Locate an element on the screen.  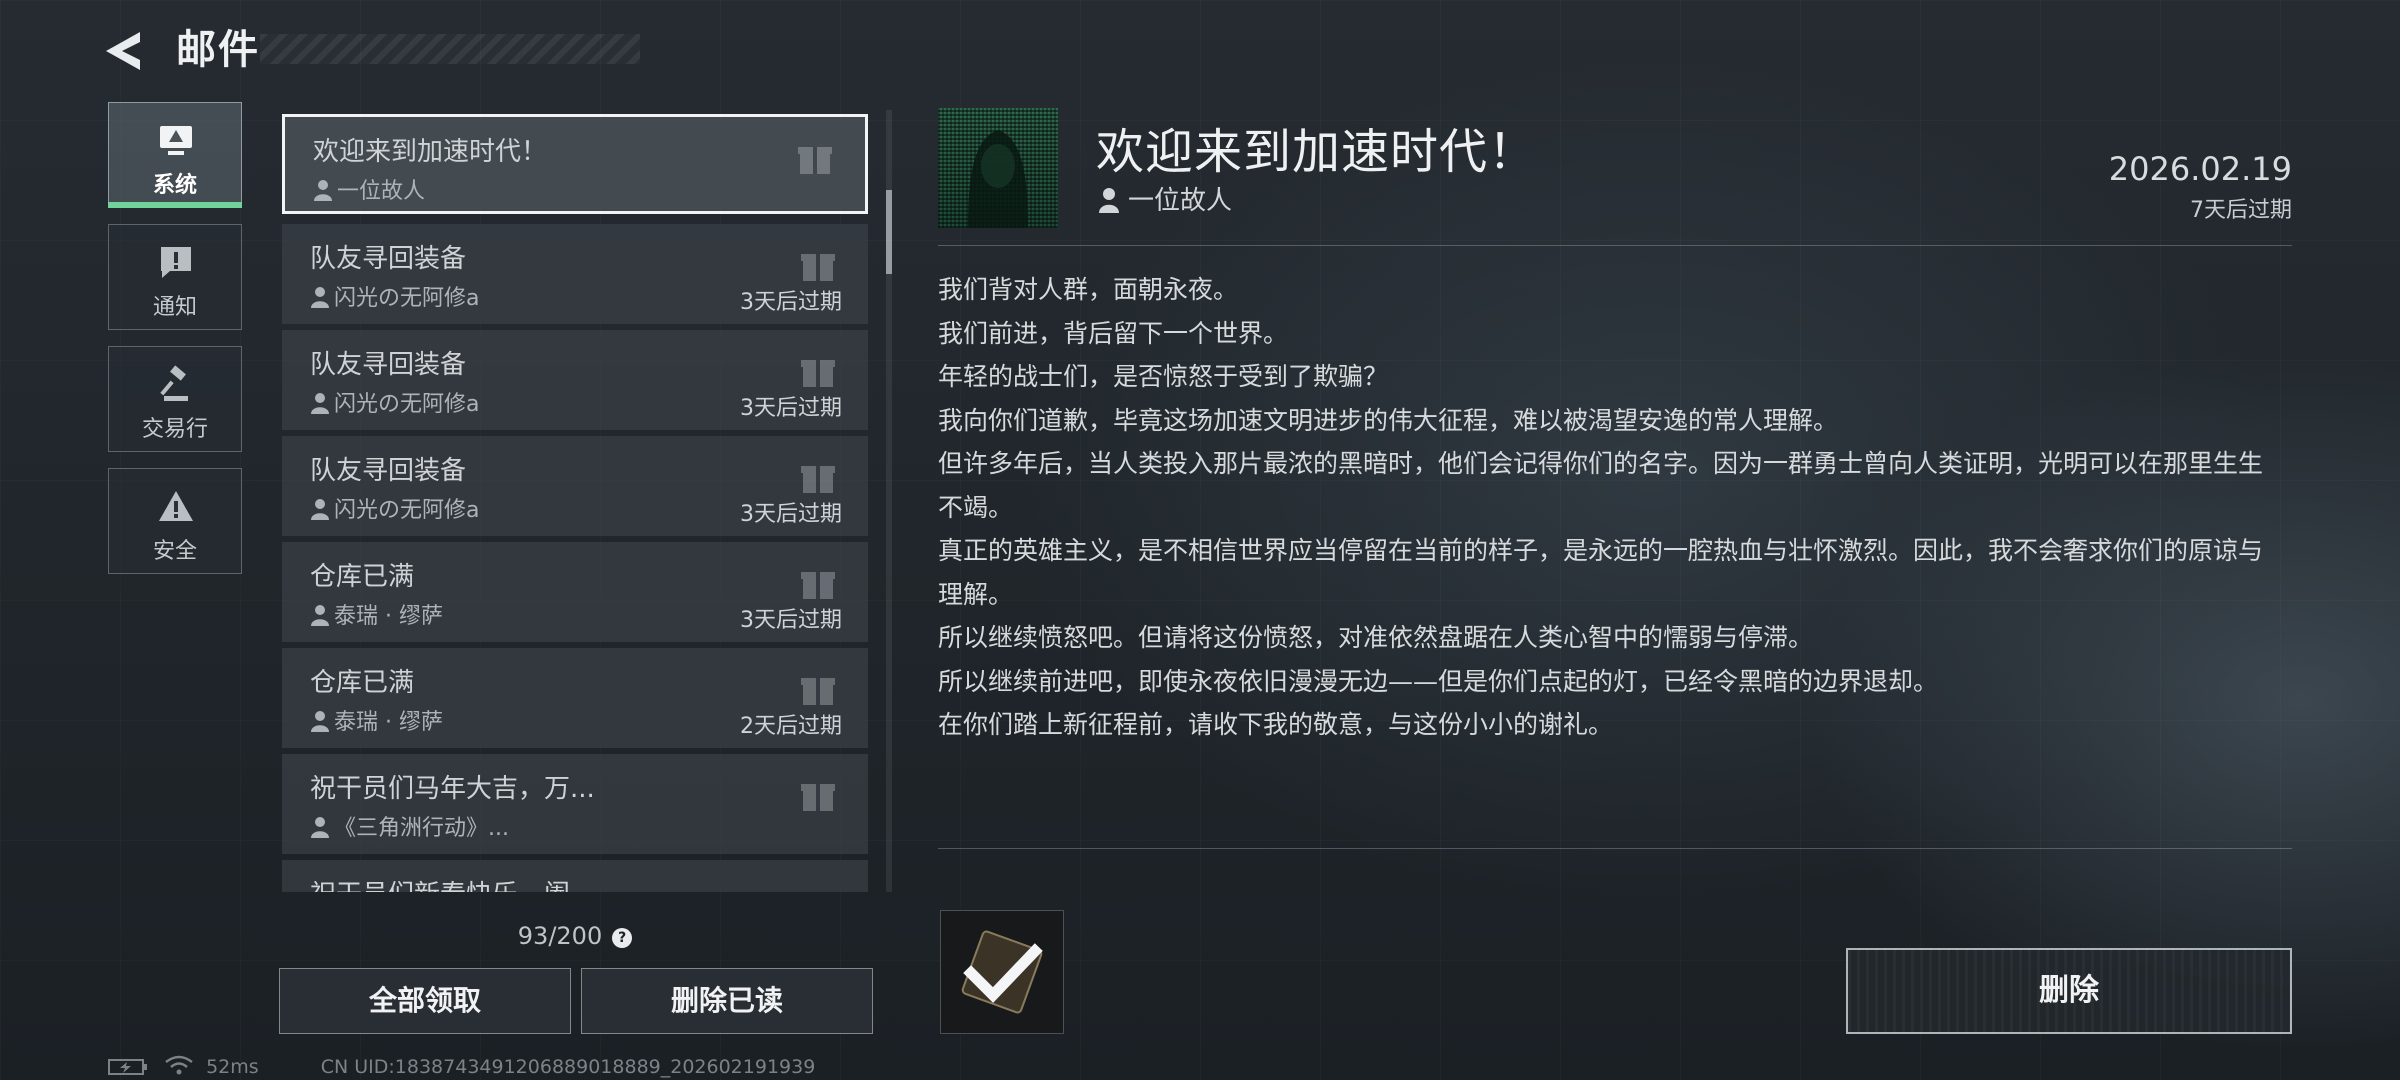
tab-system-label: 系统 is located at coordinates (174, 185).